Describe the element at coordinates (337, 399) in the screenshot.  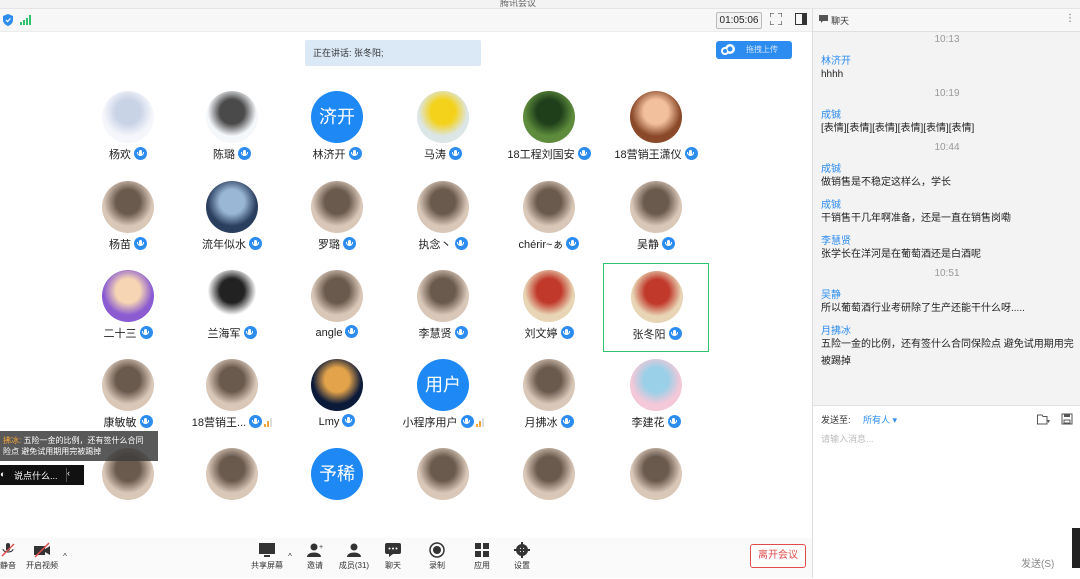
I see `participant-tile: Lmy` at that location.